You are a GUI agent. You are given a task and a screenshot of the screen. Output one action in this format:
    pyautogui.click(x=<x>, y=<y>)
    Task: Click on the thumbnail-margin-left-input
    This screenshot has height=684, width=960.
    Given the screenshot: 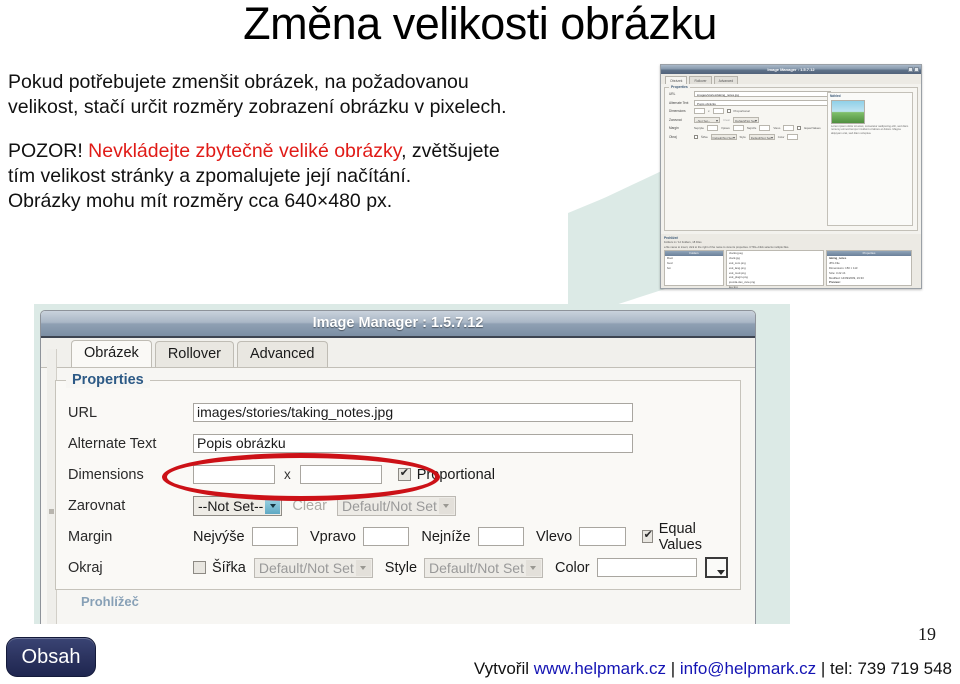 What is the action you would take?
    pyautogui.click(x=789, y=128)
    